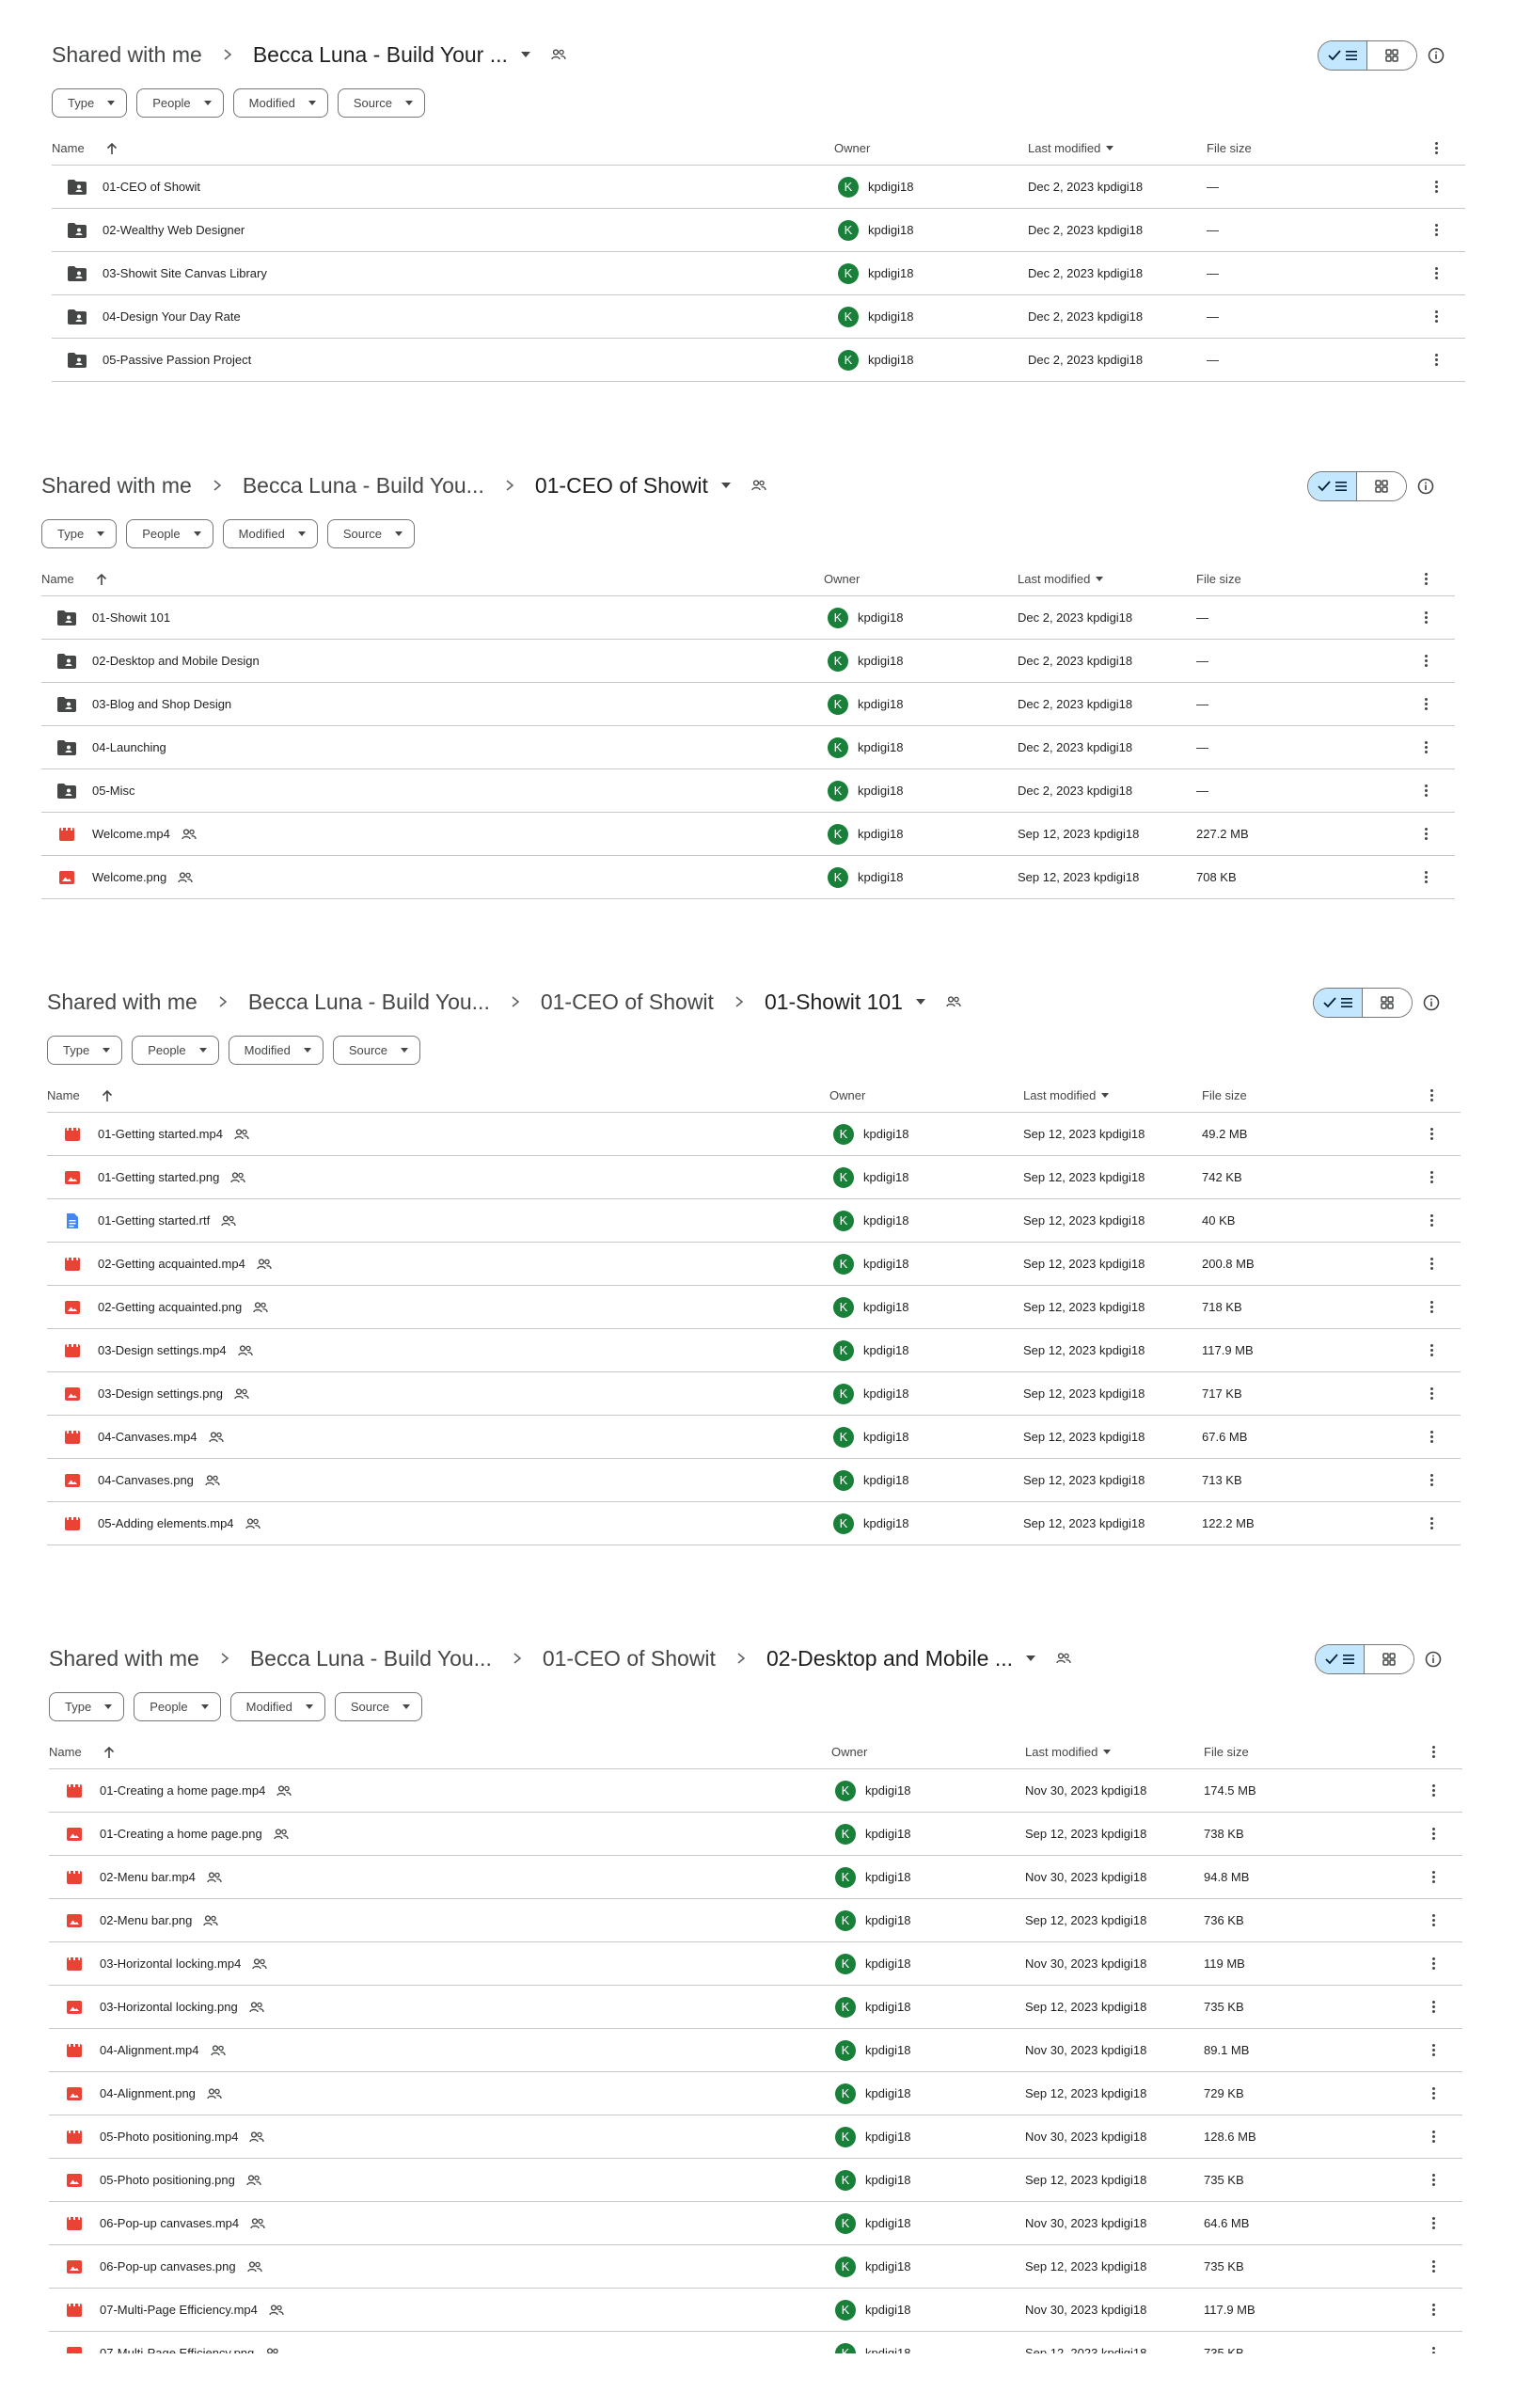  Describe the element at coordinates (171, 1264) in the screenshot. I see `file-name: 02-Getting acquainted.mp4` at that location.